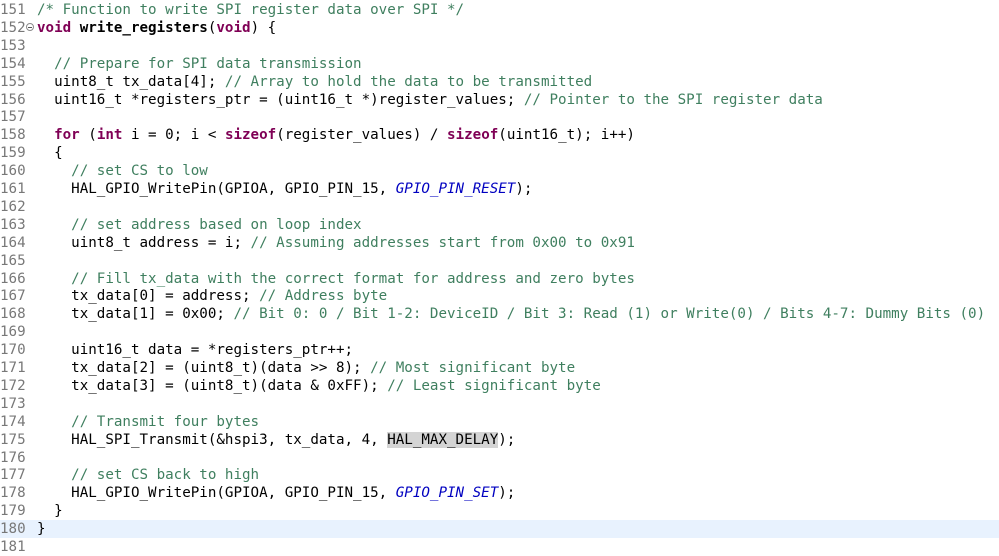 This screenshot has height=556, width=999. What do you see at coordinates (499, 153) in the screenshot?
I see `code-line: 159 {` at bounding box center [499, 153].